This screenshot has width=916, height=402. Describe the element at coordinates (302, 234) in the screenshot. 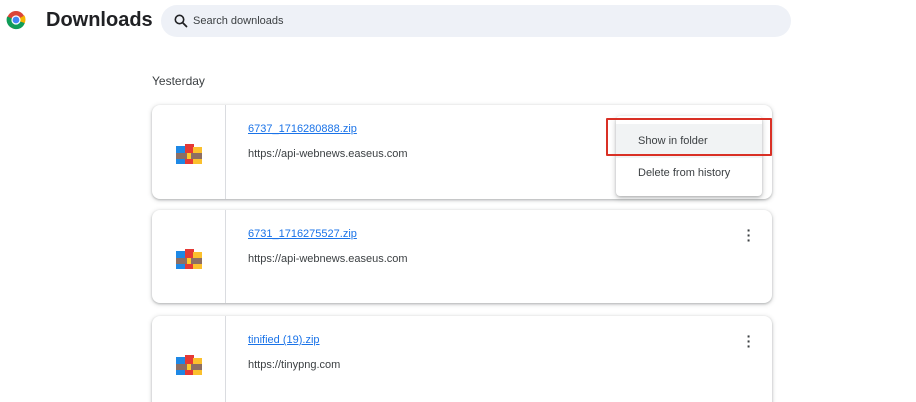

I see `file-name-link: 6731_1716275527.zip` at that location.